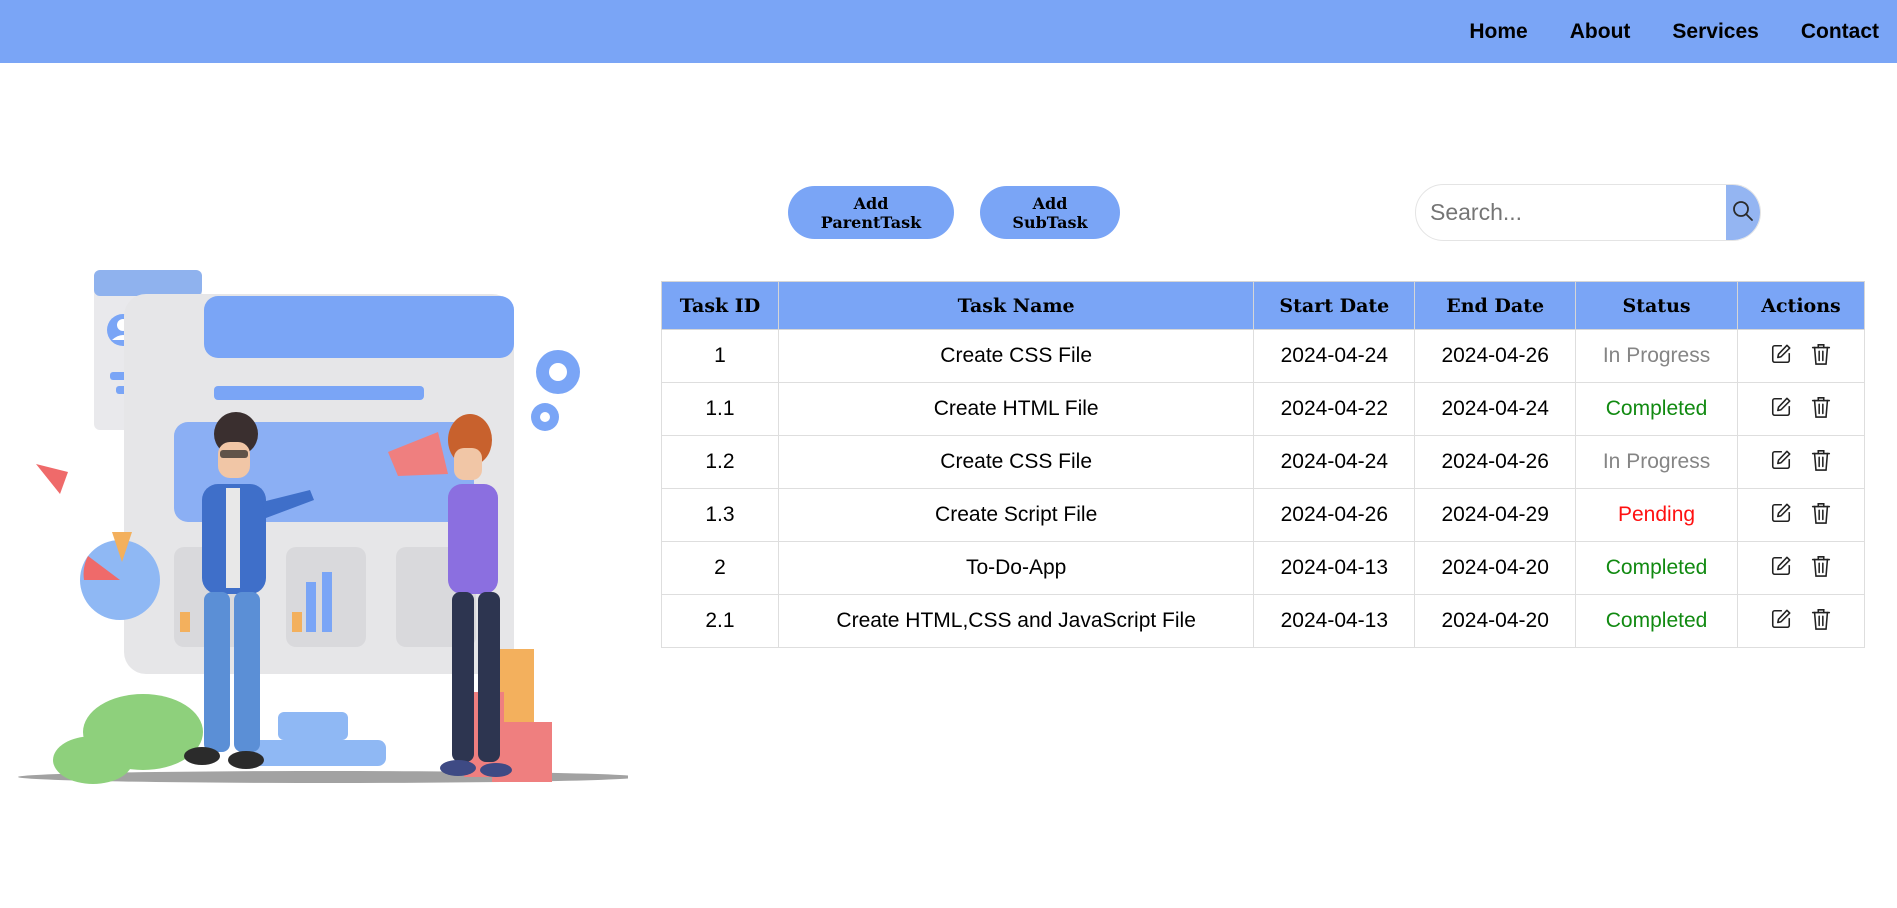 The image size is (1897, 908). Describe the element at coordinates (1801, 305) in the screenshot. I see `col-header-actions: Actions` at that location.